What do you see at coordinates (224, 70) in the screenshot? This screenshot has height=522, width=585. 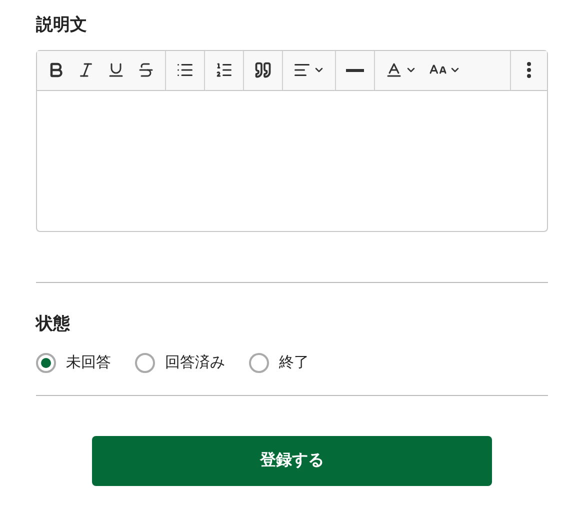 I see `numbered-list-icon` at bounding box center [224, 70].